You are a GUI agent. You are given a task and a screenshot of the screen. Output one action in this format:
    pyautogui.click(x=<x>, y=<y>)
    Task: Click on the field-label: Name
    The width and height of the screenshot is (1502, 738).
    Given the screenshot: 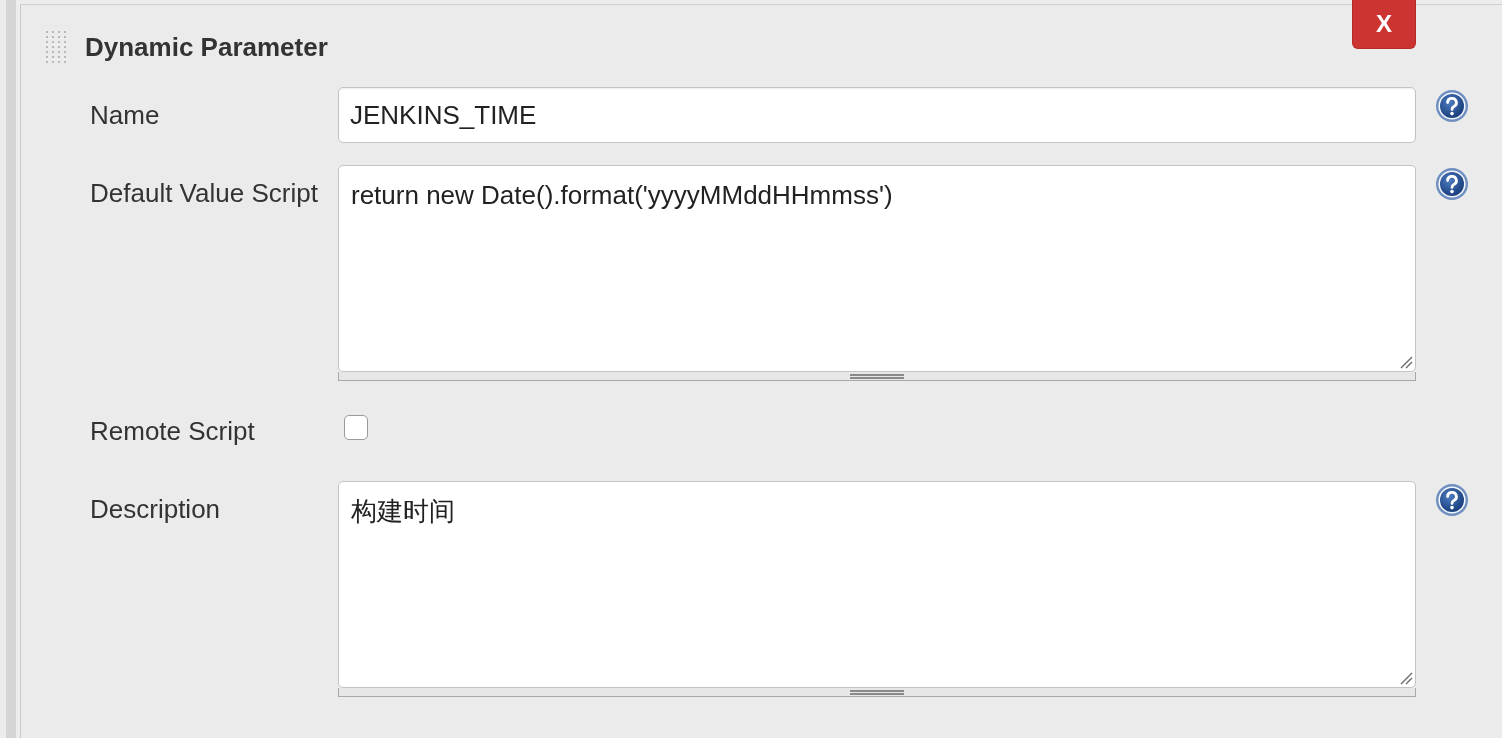 What is the action you would take?
    pyautogui.click(x=125, y=115)
    